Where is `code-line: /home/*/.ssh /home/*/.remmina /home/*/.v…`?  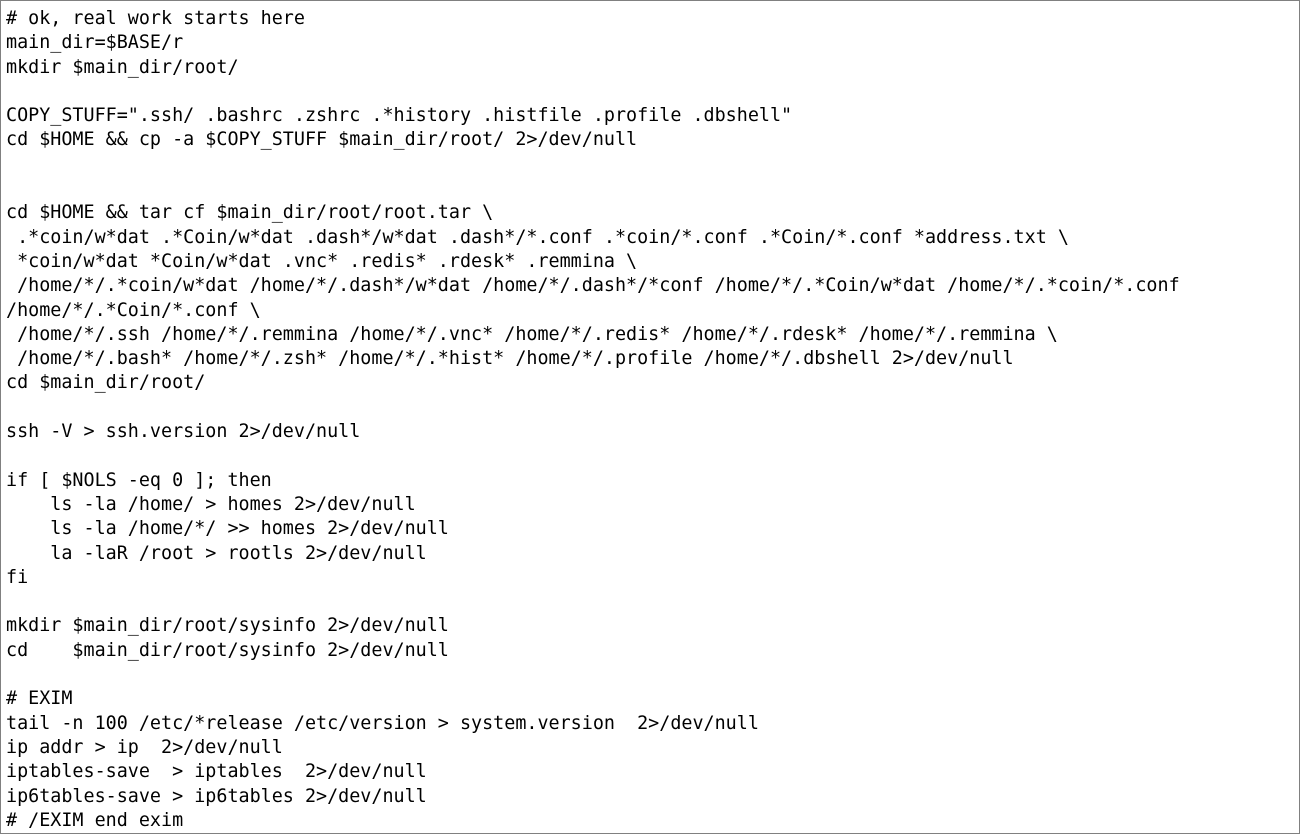 code-line: /home/*/.ssh /home/*/.remmina /home/*/.v… is located at coordinates (532, 334).